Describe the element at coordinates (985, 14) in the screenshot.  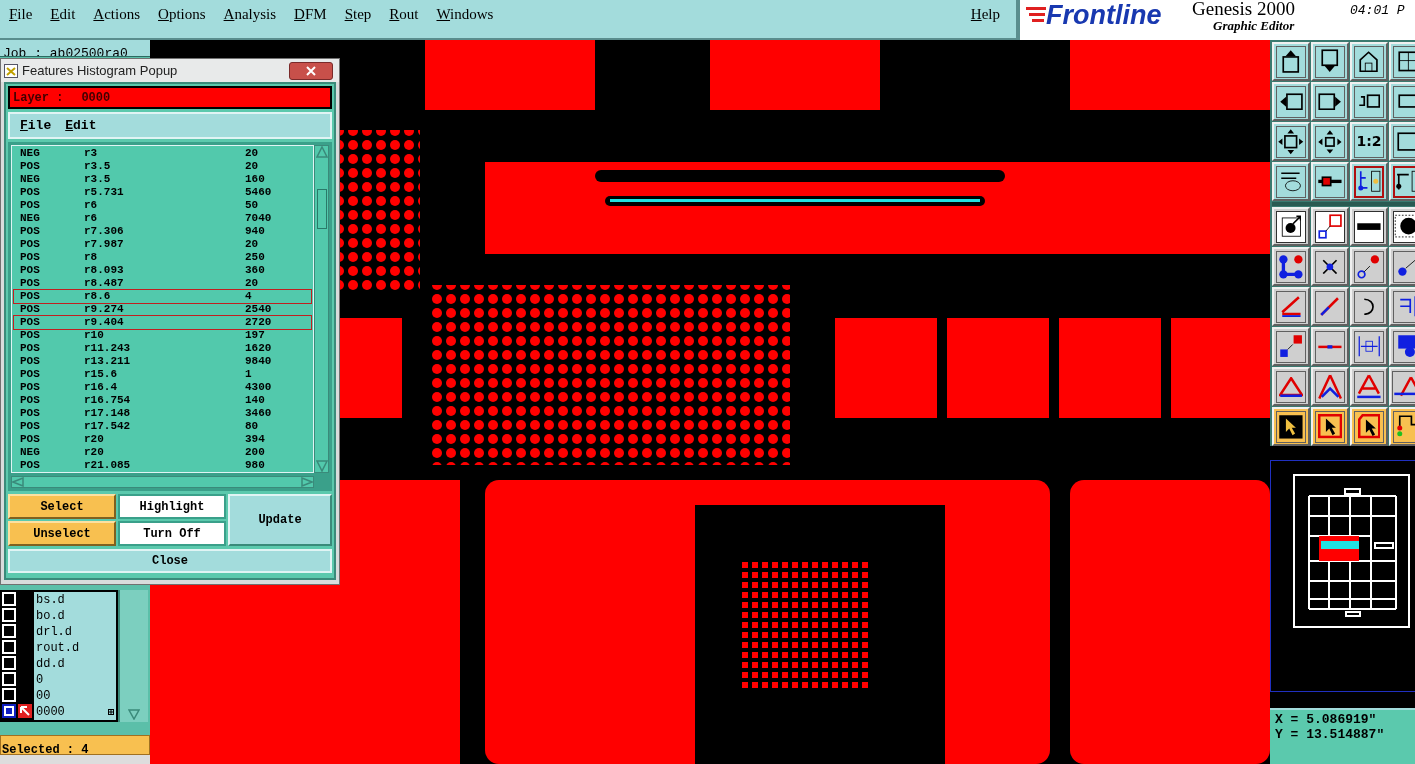
I see `menu-item: Help` at that location.